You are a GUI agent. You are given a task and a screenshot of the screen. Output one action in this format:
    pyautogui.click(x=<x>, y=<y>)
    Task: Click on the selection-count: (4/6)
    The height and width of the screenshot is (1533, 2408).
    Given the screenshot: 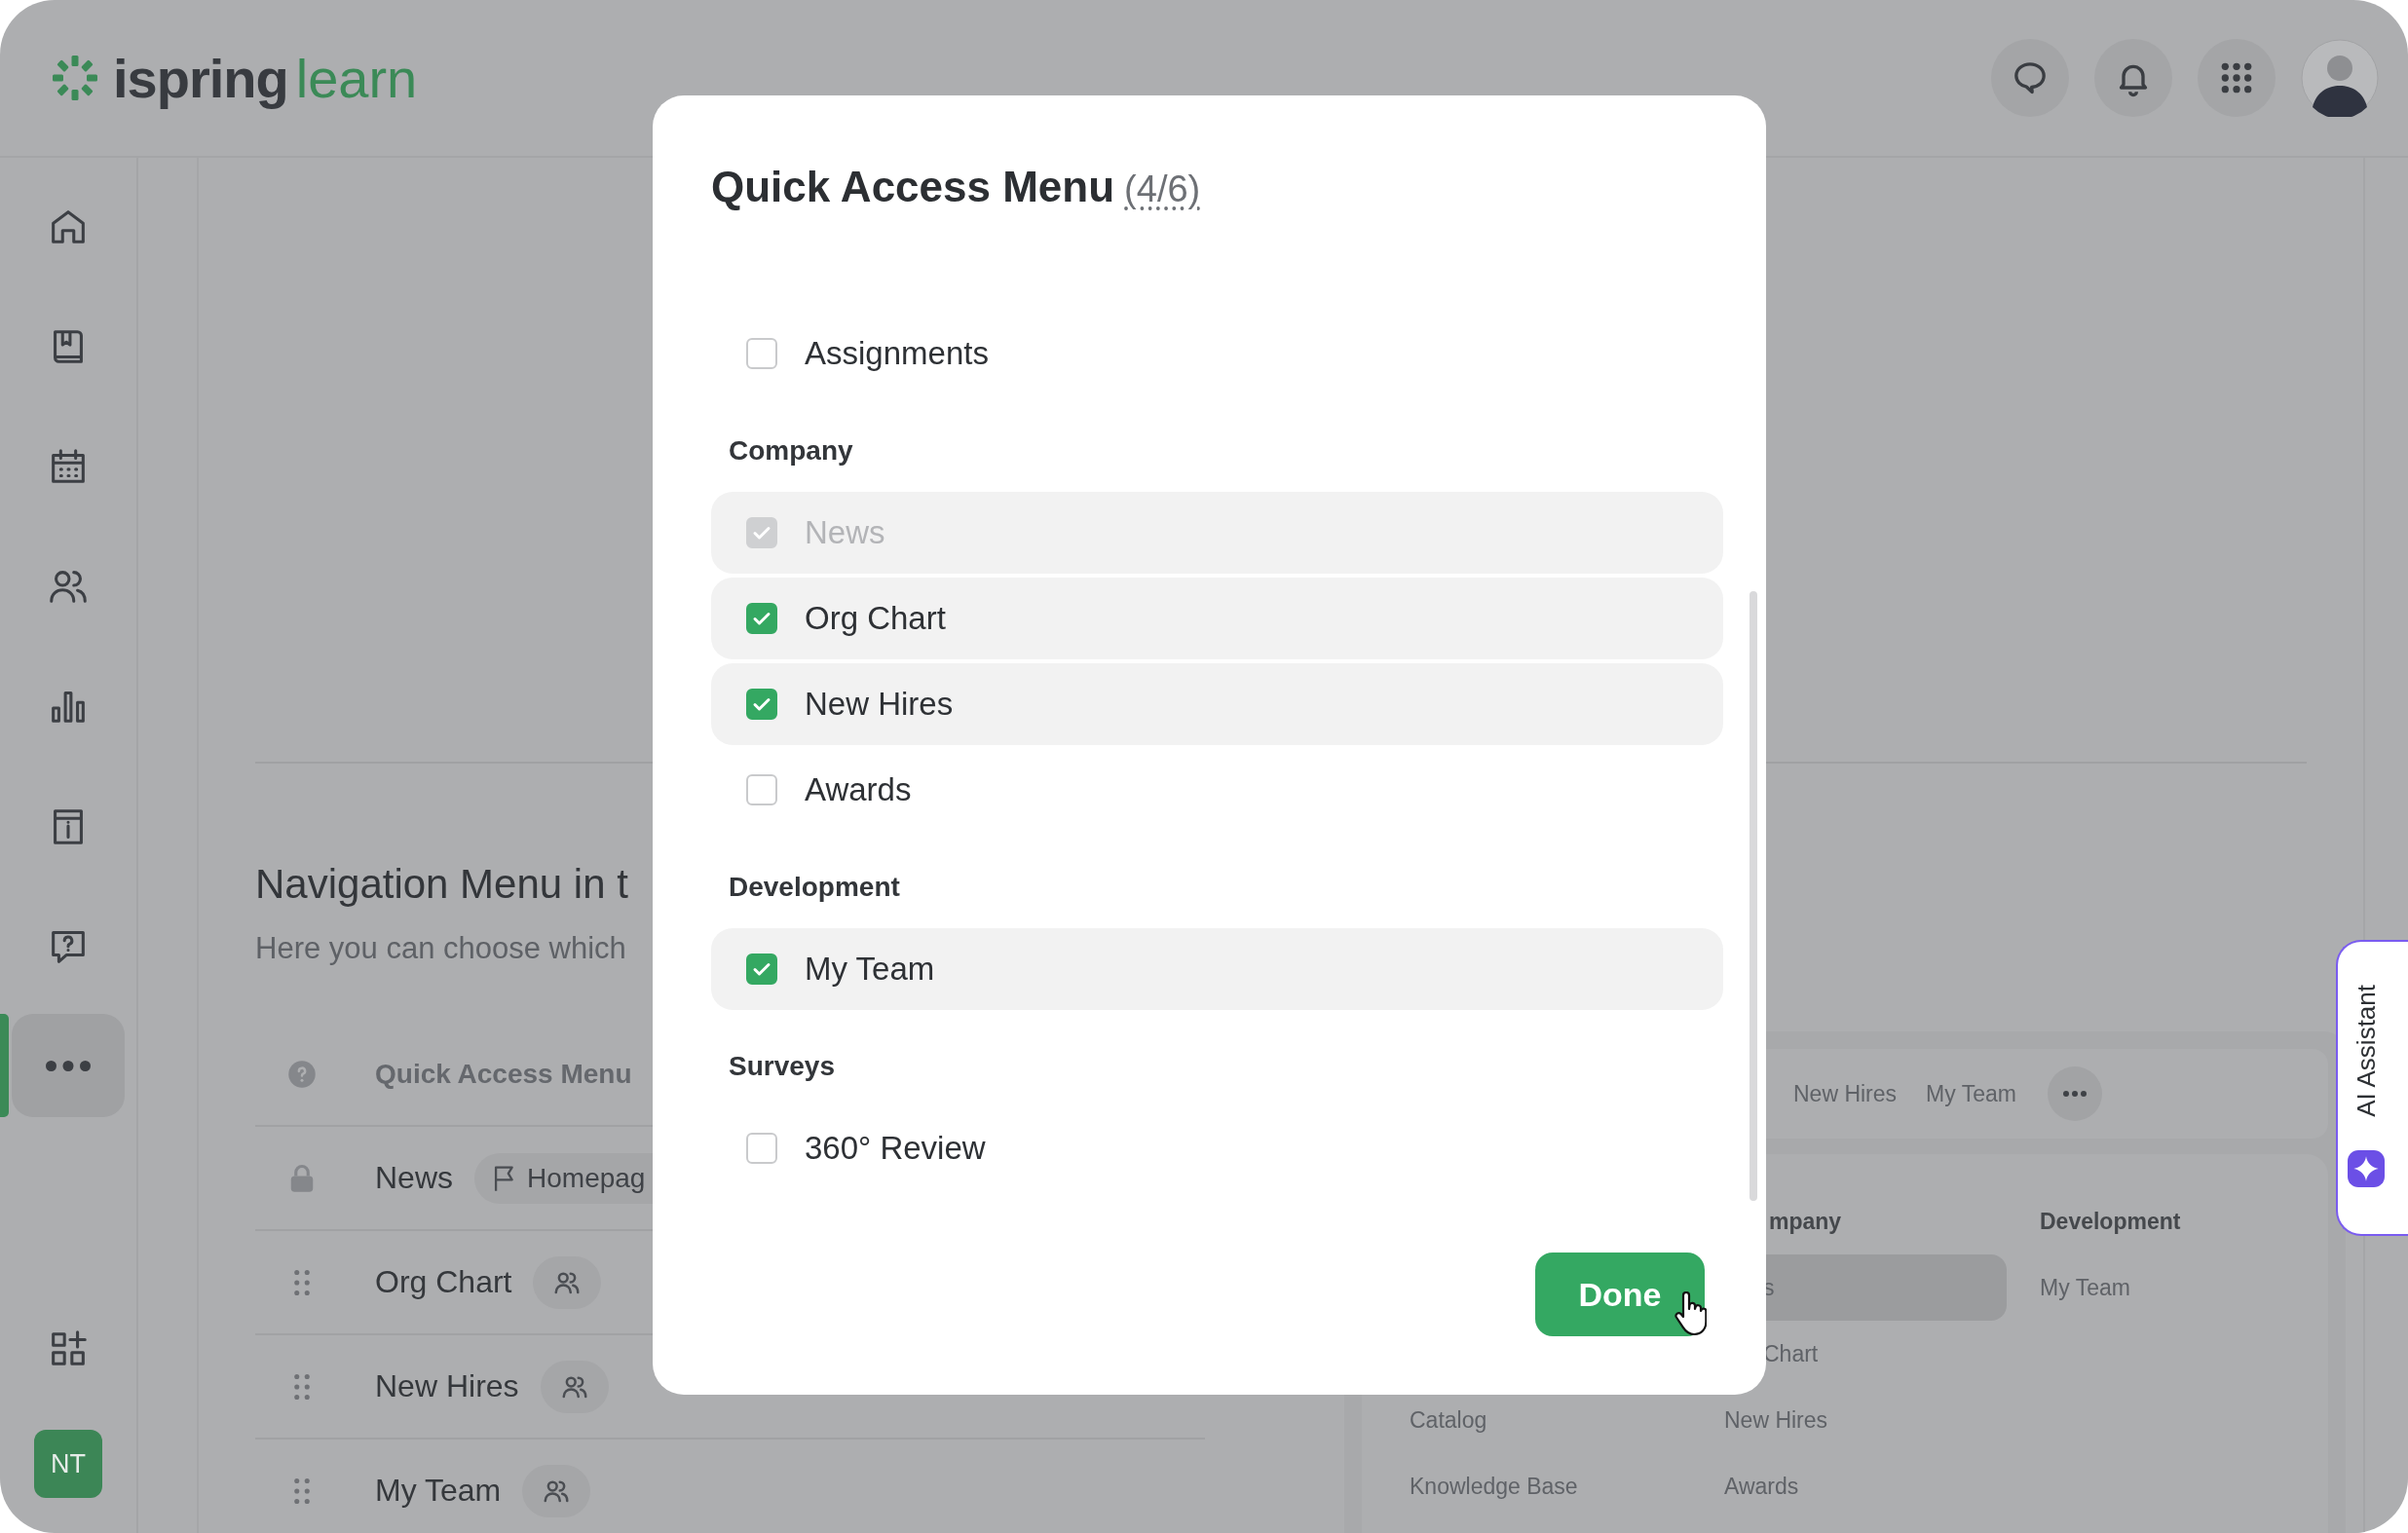 What is the action you would take?
    pyautogui.click(x=1162, y=189)
    